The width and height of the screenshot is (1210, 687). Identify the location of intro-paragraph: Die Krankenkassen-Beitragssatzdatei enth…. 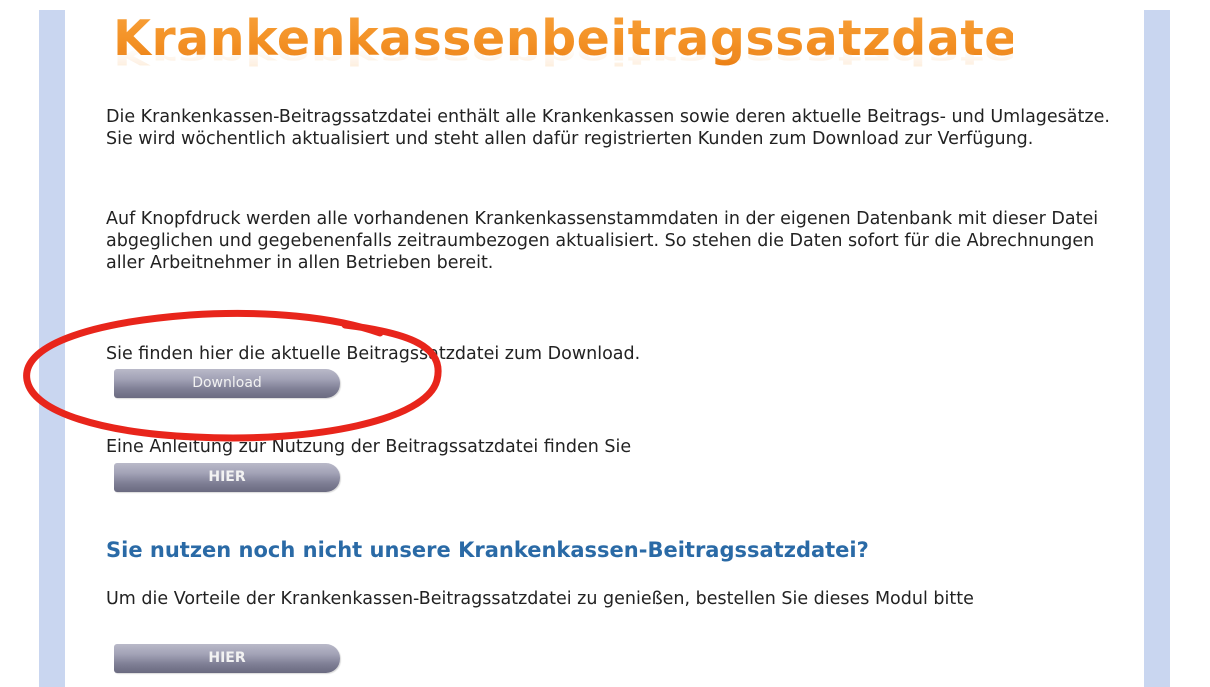
(608, 128).